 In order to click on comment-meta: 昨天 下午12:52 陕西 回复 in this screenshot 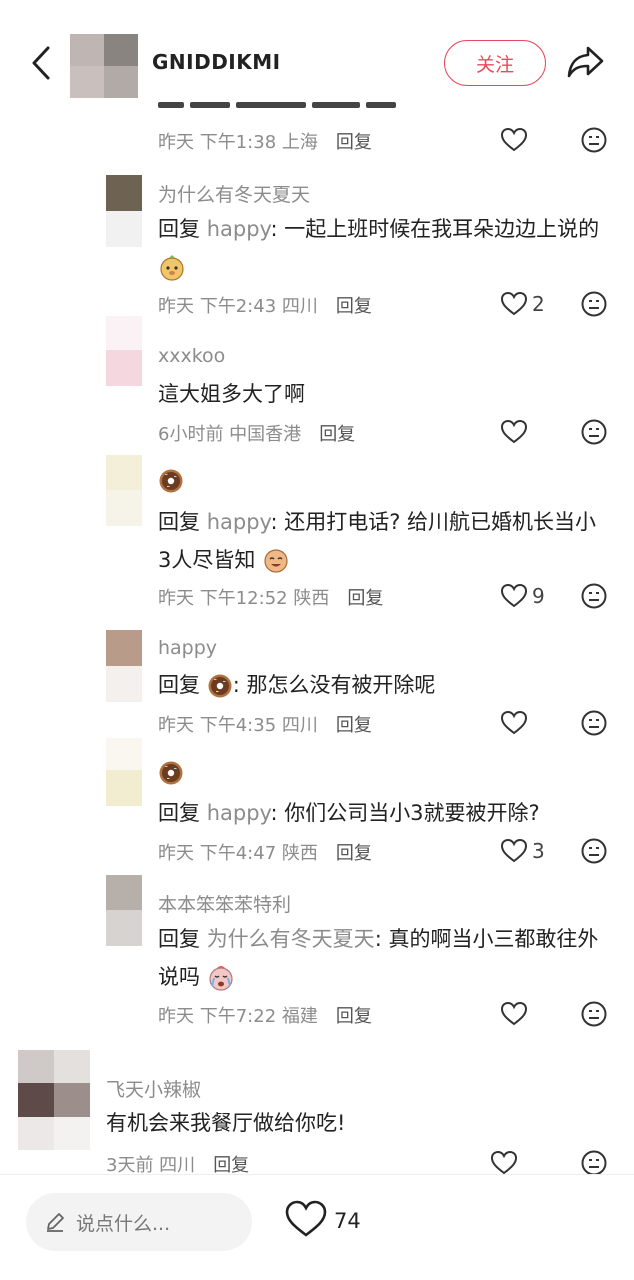, I will do `click(270, 597)`.